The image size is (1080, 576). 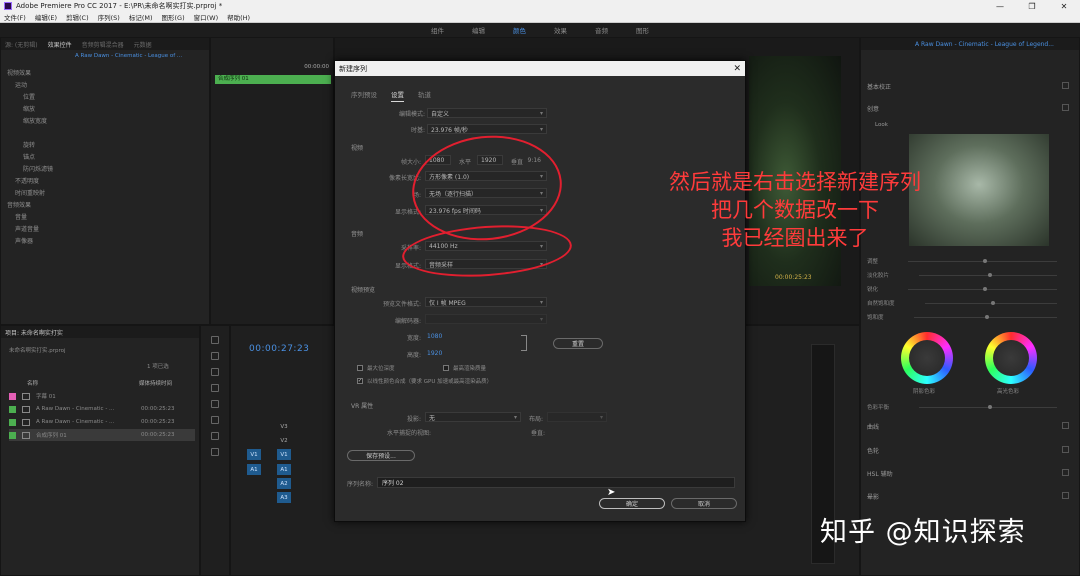 What do you see at coordinates (215, 436) in the screenshot?
I see `hand-tool-icon` at bounding box center [215, 436].